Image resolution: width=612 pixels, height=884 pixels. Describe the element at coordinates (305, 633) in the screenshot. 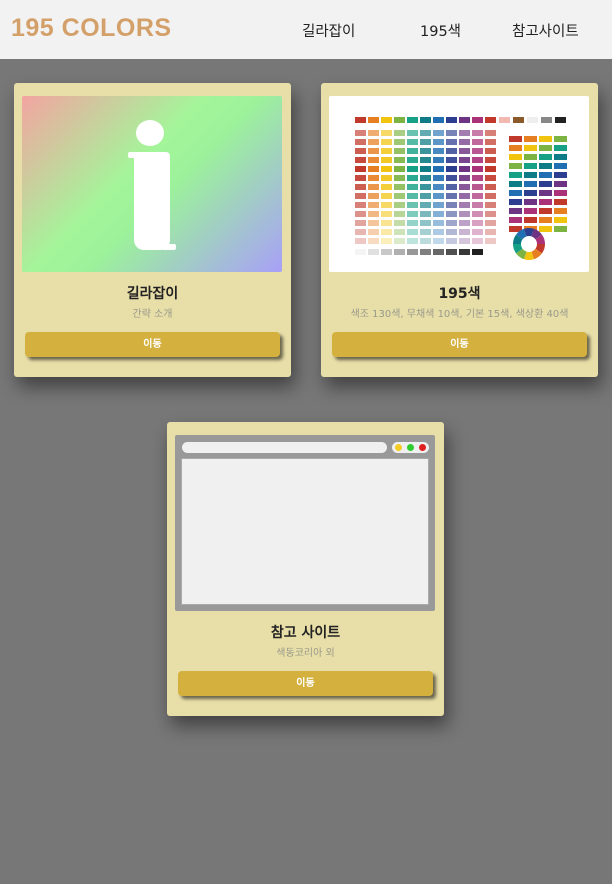

I see `card-title: 참고 사이트` at that location.